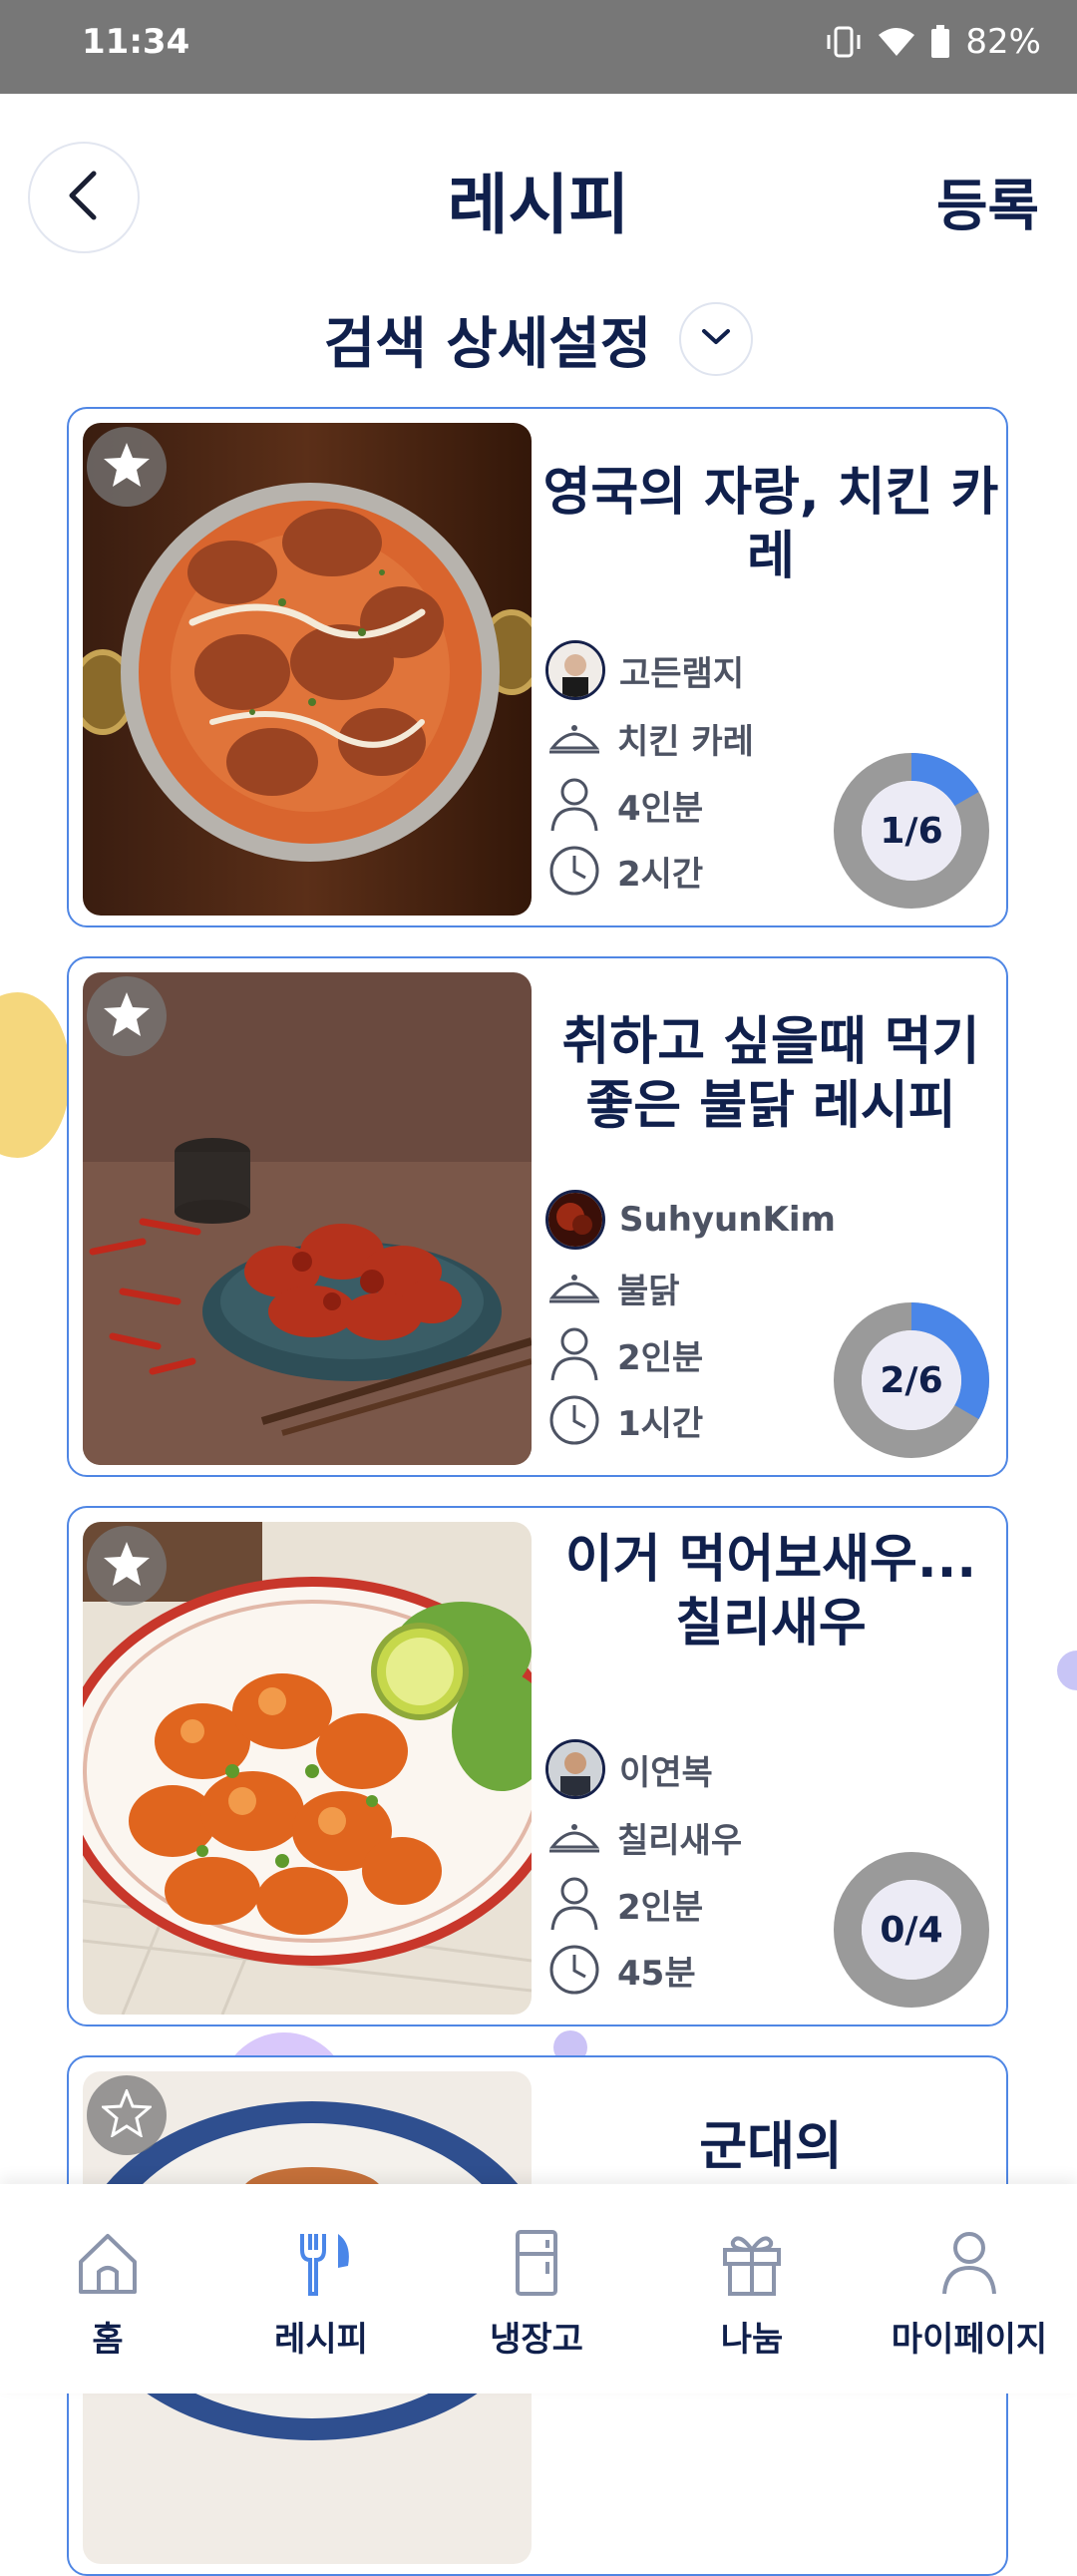 This screenshot has height=2576, width=1077. What do you see at coordinates (752, 2340) in the screenshot?
I see `nav-label: 나눔` at bounding box center [752, 2340].